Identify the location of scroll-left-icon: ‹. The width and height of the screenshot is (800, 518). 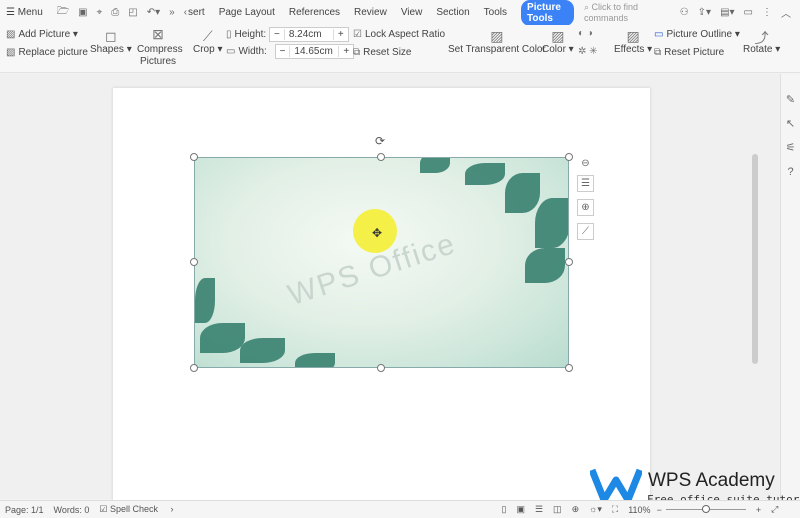
(185, 12).